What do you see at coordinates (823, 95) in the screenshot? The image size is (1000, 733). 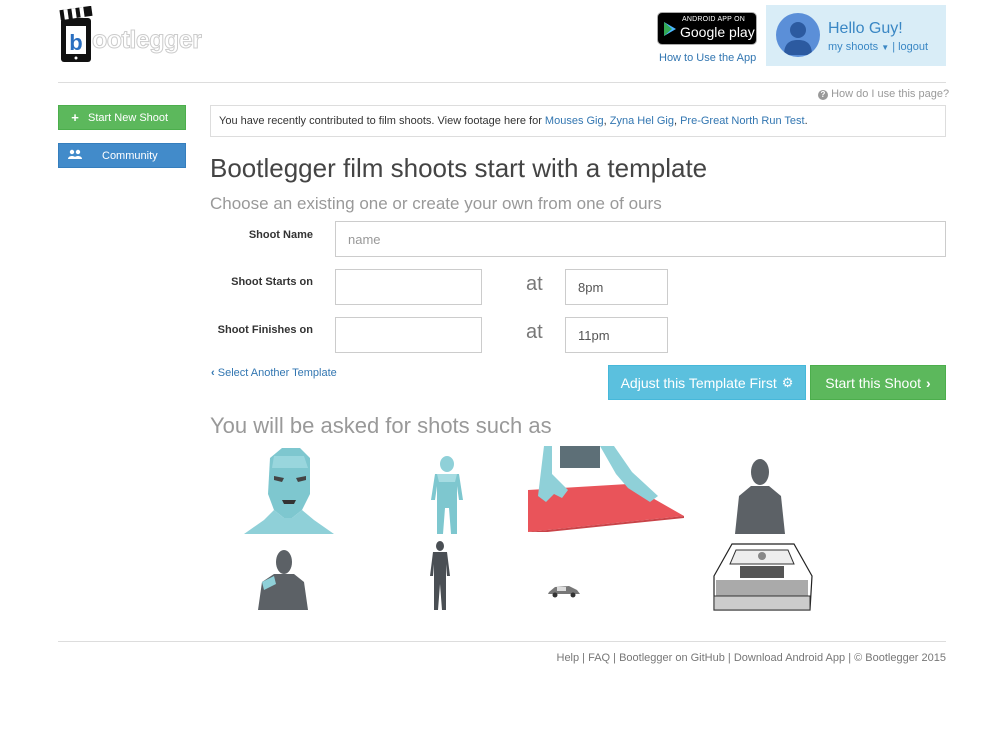 I see `question-circle-icon: ?` at bounding box center [823, 95].